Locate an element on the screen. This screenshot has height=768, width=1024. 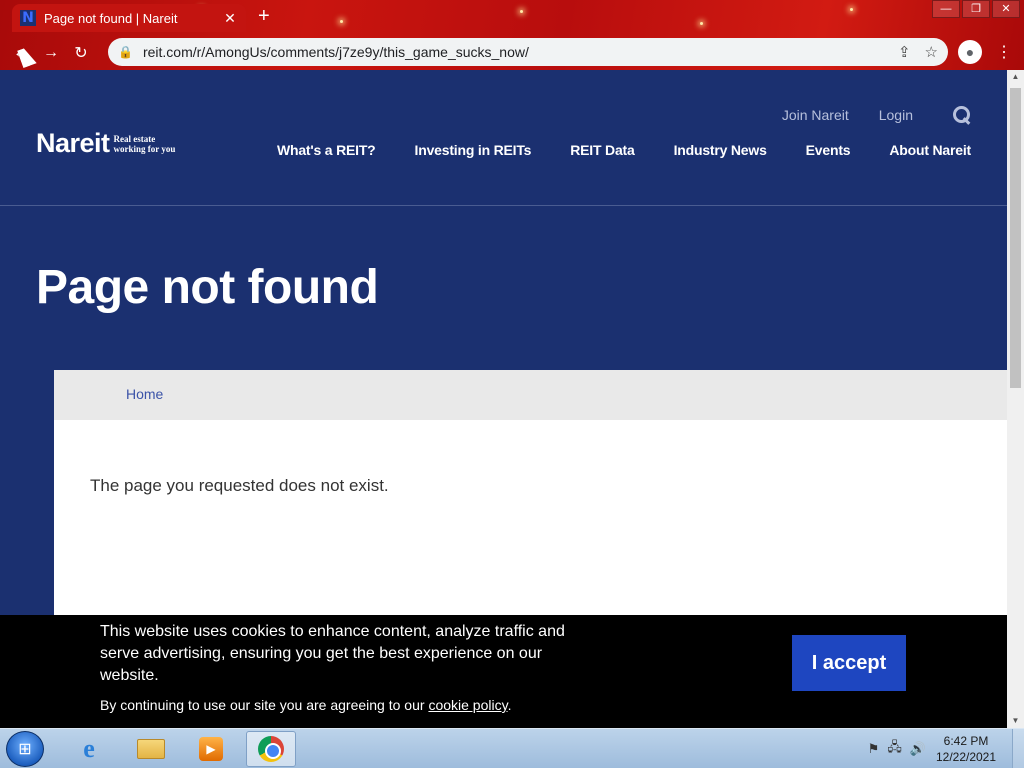
chrome-logo-icon is located at coordinates (271, 749).